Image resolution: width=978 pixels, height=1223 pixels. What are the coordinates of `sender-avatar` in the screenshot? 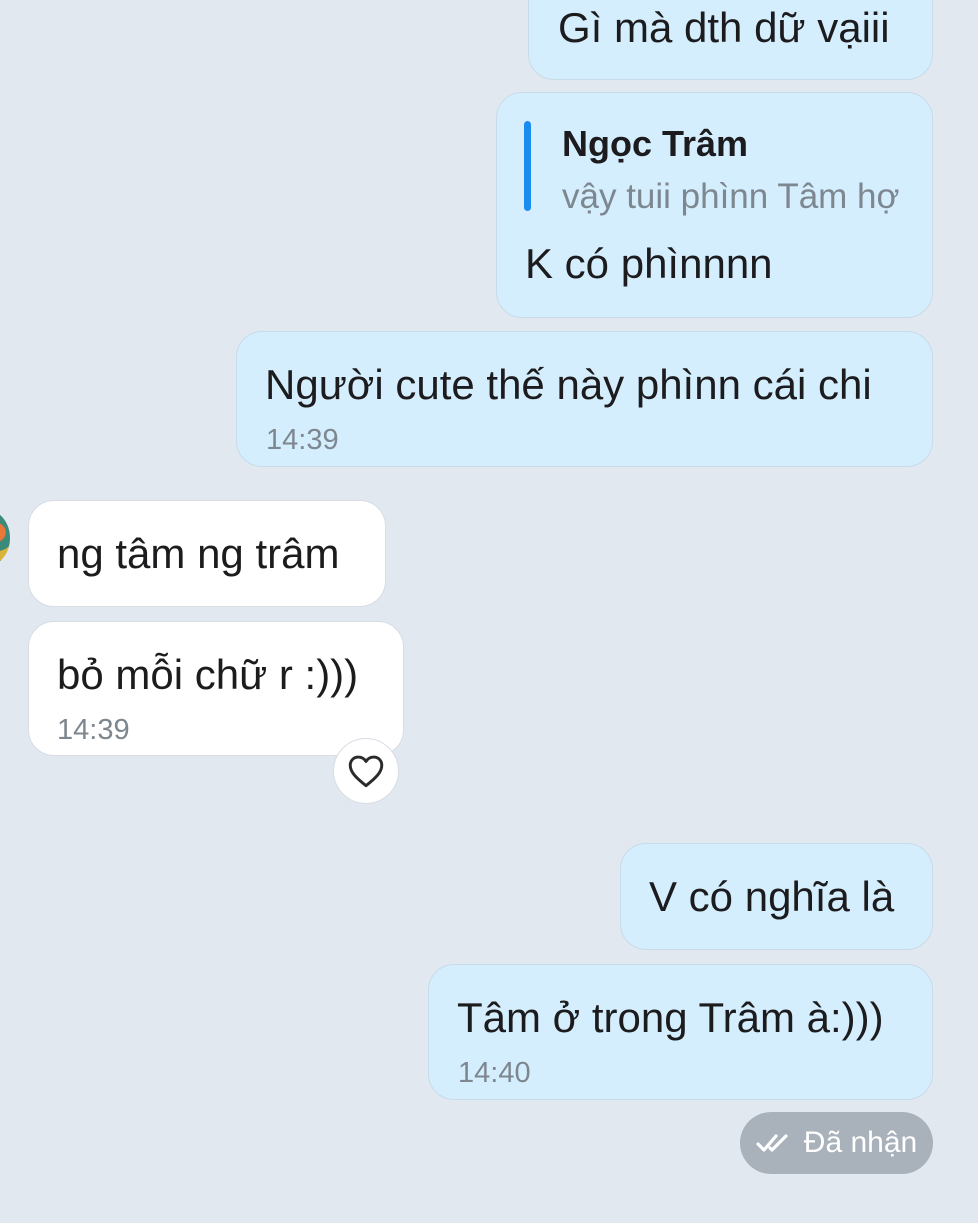 It's located at (5, 538).